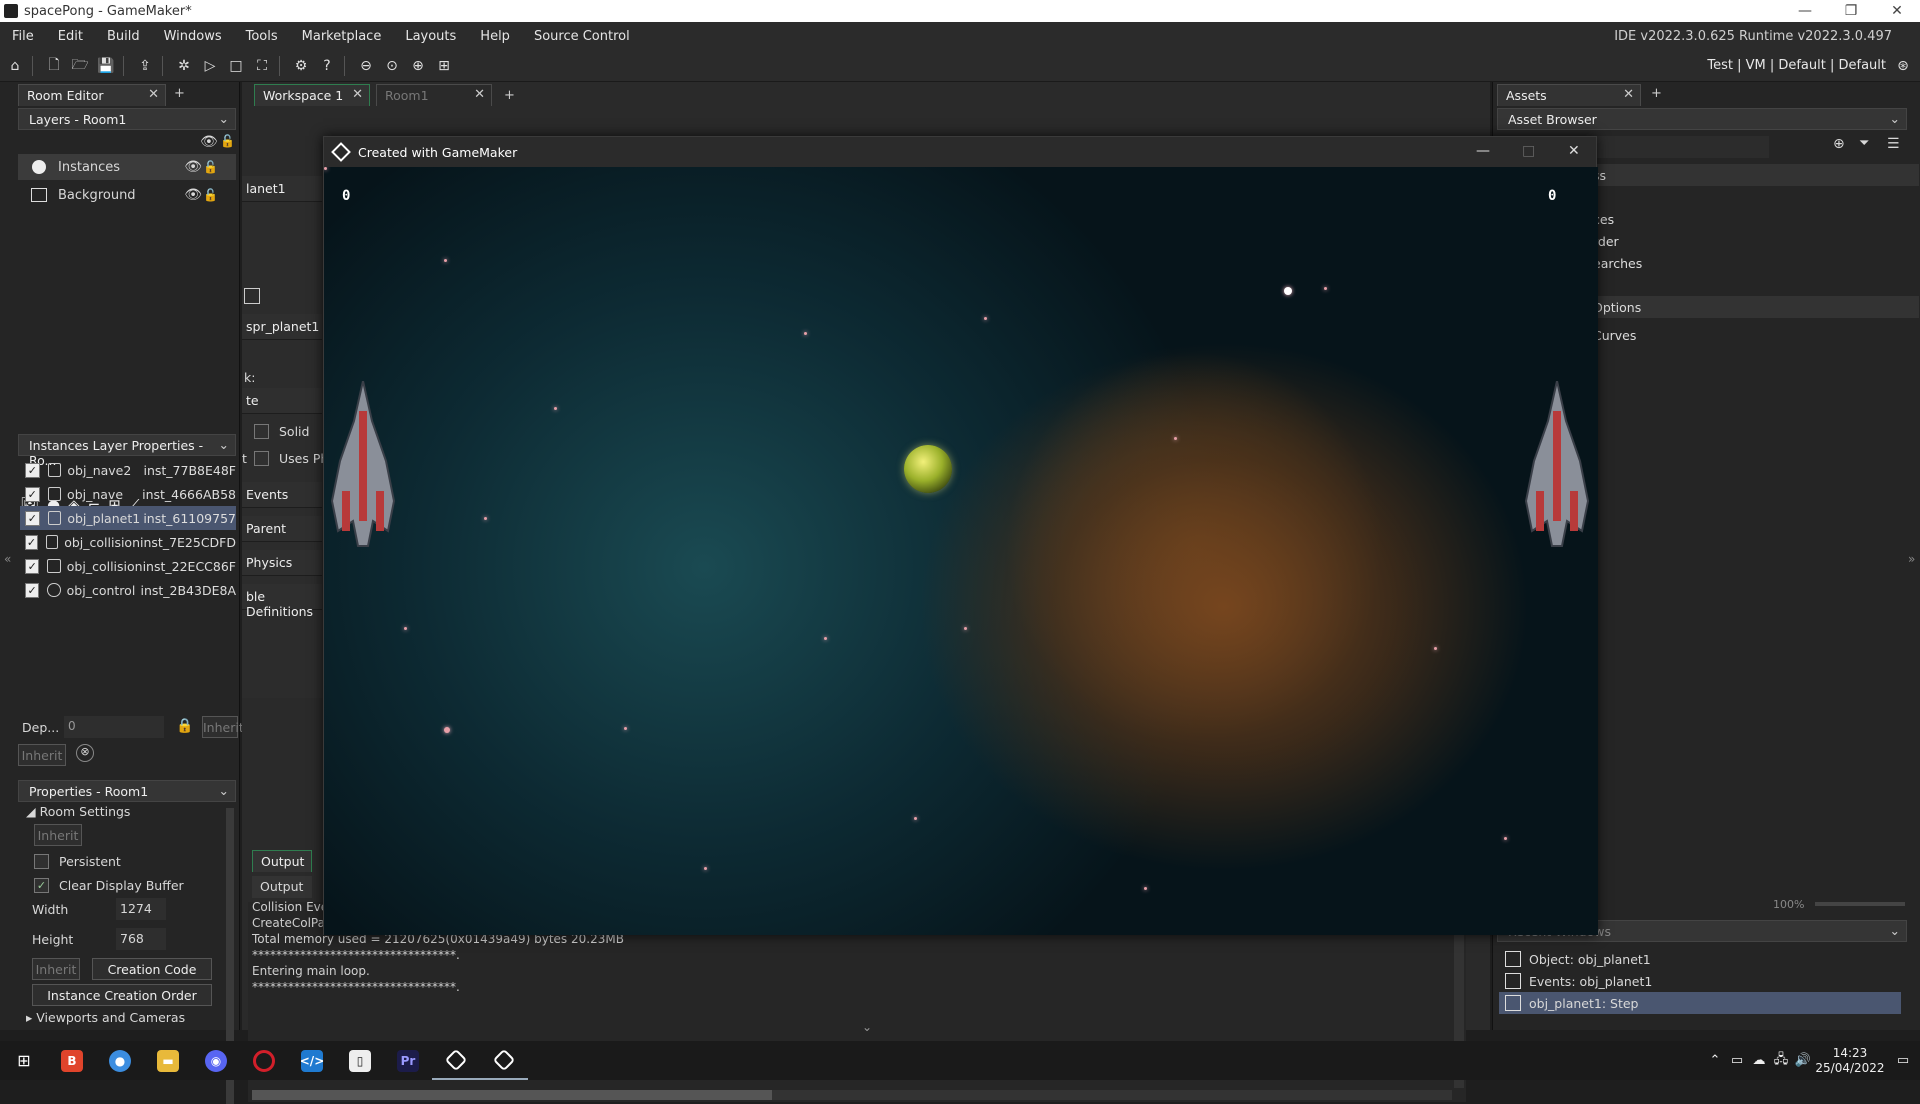  I want to click on device-icon: ▭, so click(1737, 1060).